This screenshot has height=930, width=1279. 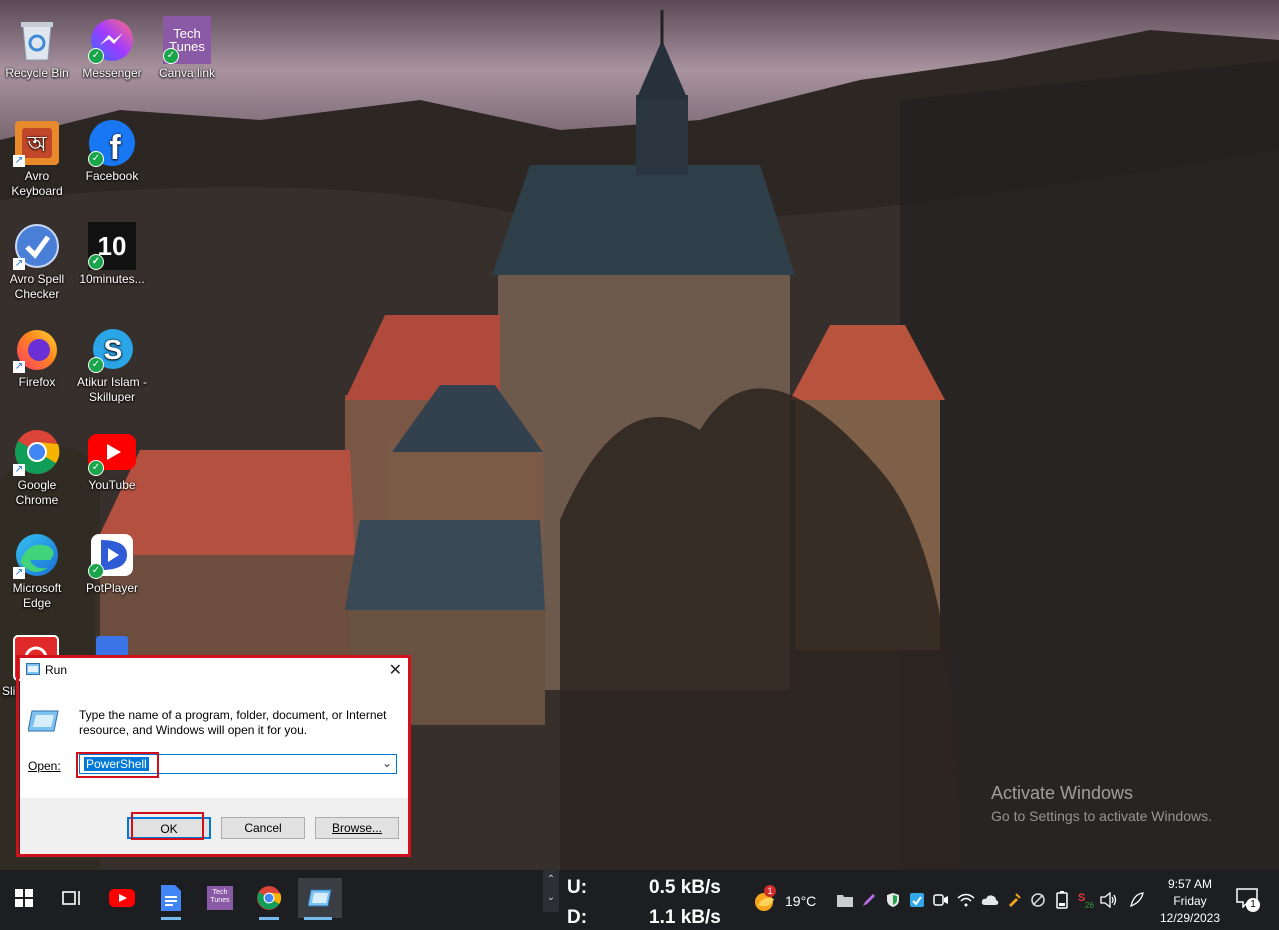 I want to click on pen-workspace-icon, so click(x=1137, y=900).